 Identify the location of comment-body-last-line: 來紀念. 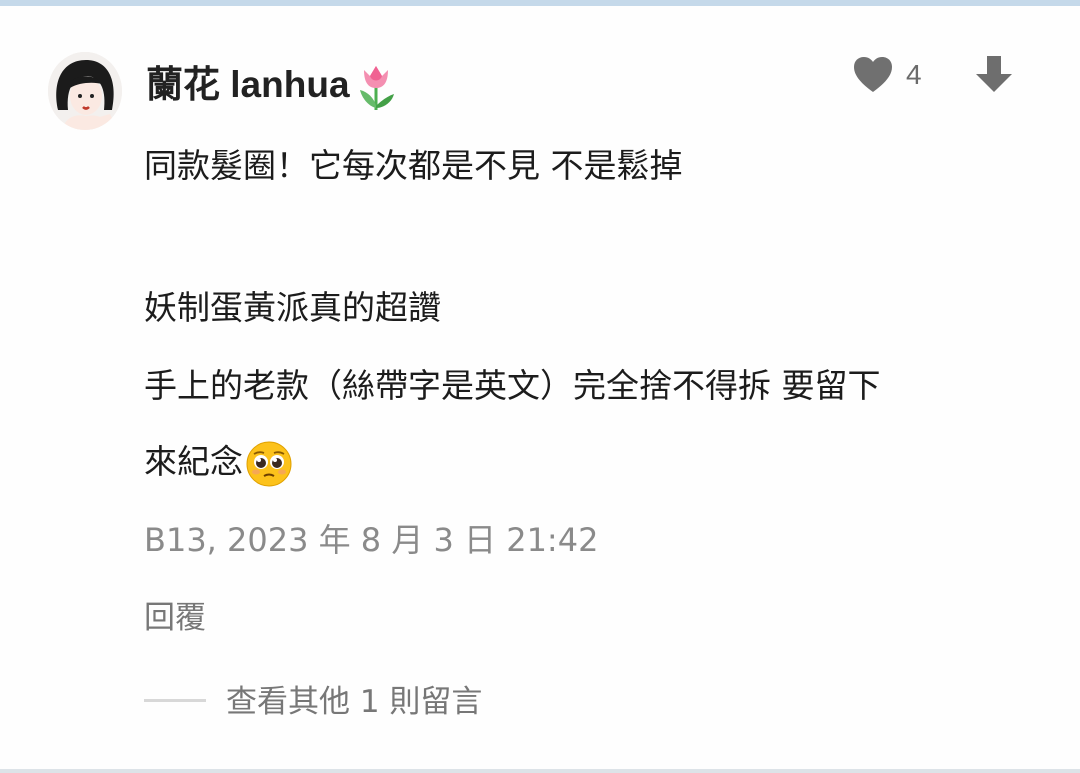
(218, 462).